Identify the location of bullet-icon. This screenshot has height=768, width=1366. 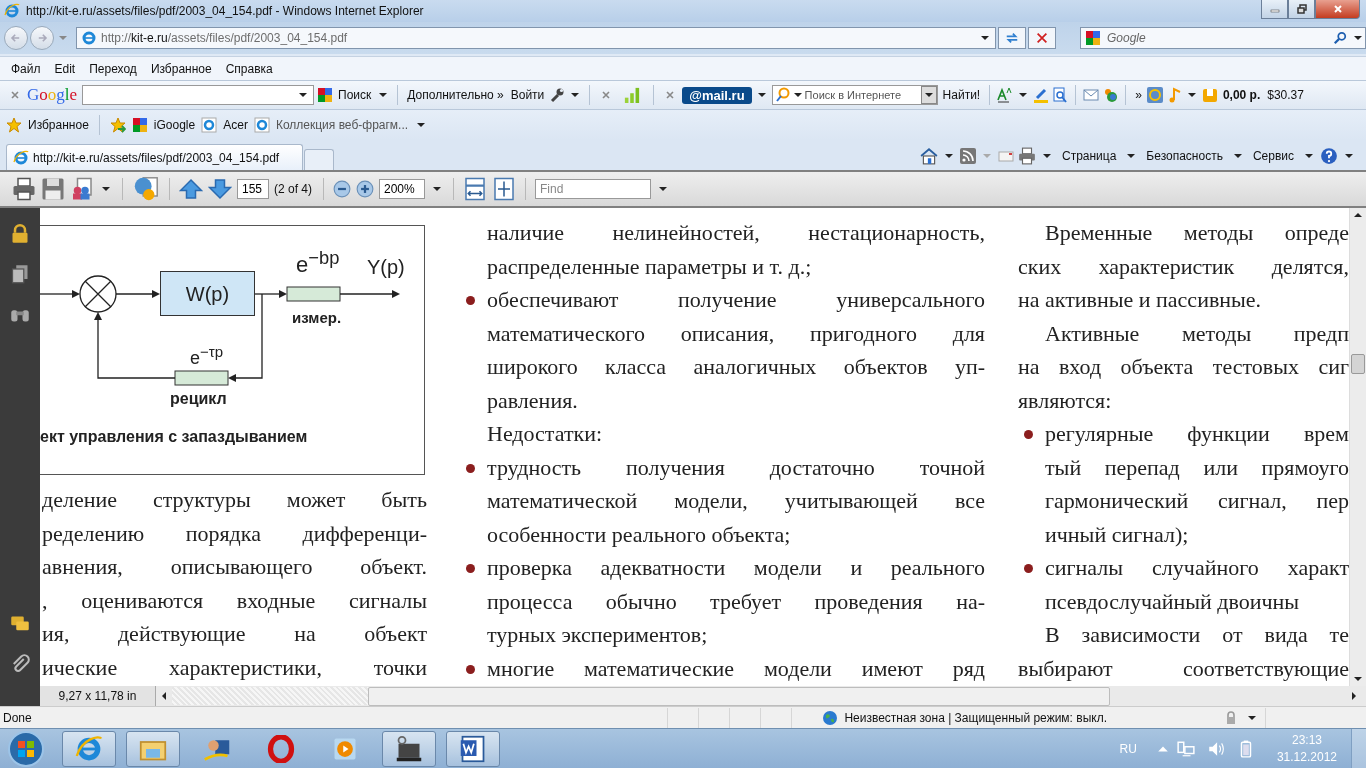
(470, 669).